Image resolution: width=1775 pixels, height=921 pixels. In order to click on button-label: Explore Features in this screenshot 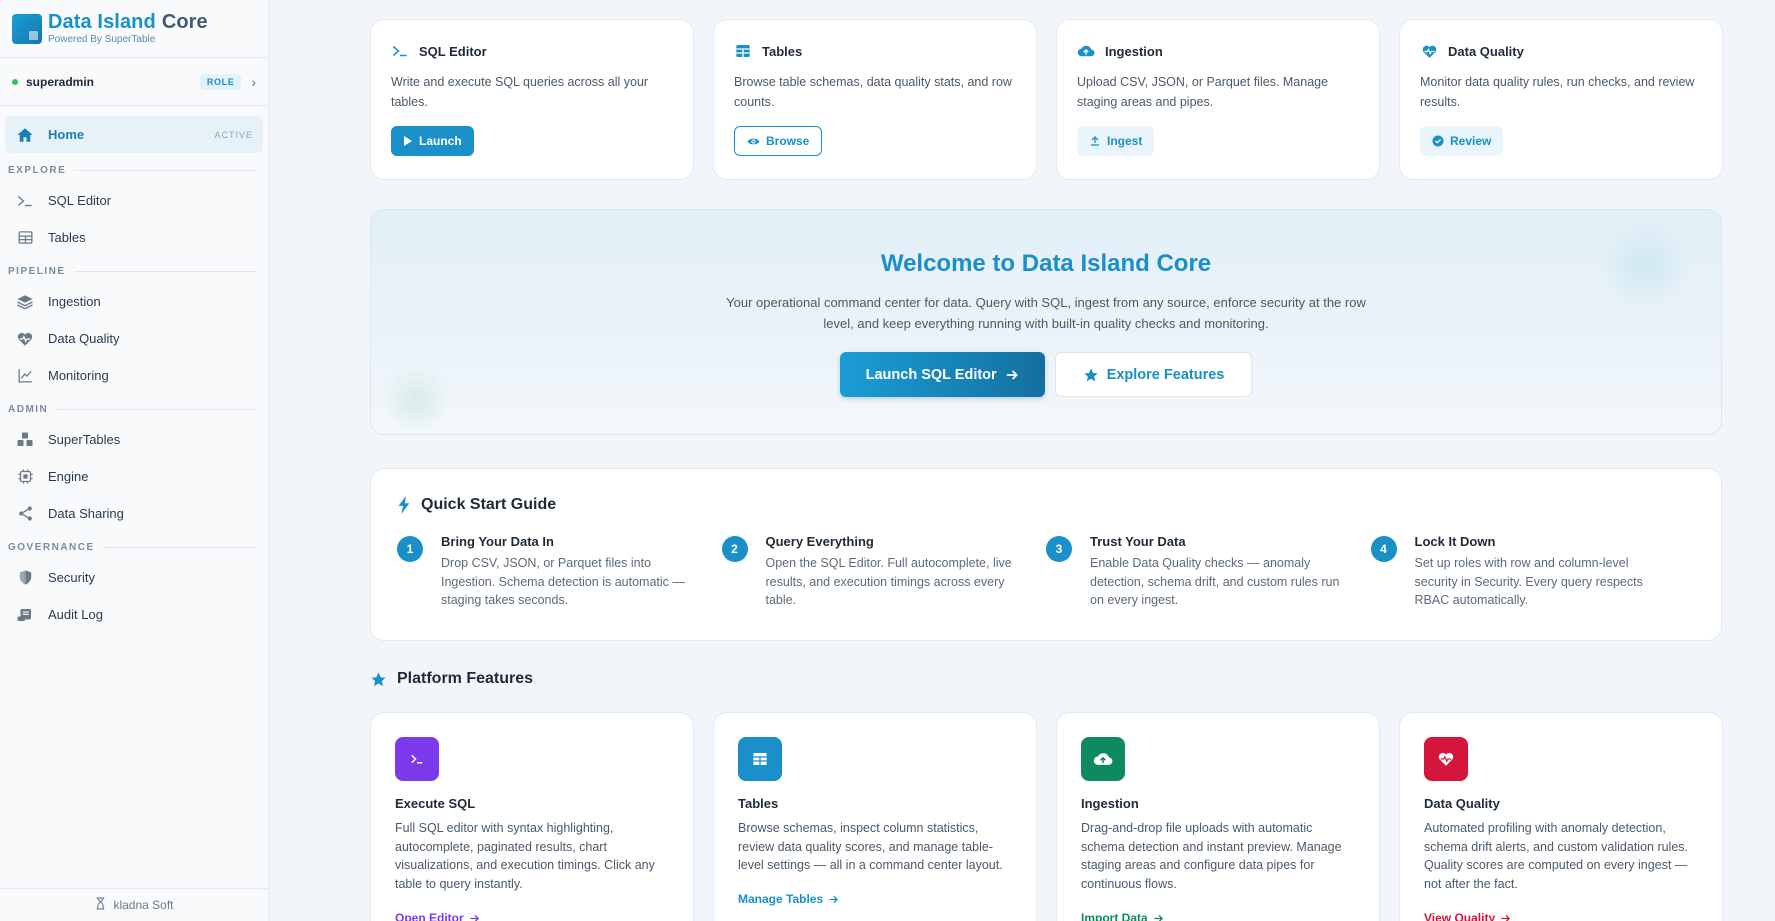, I will do `click(1165, 374)`.